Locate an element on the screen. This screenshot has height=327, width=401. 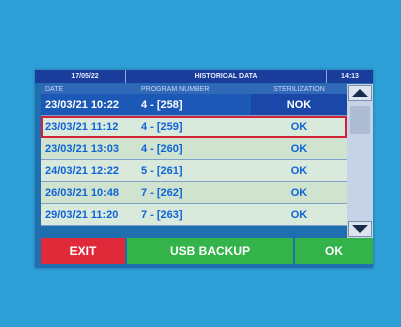
current-time: 14:13 is located at coordinates (350, 76).